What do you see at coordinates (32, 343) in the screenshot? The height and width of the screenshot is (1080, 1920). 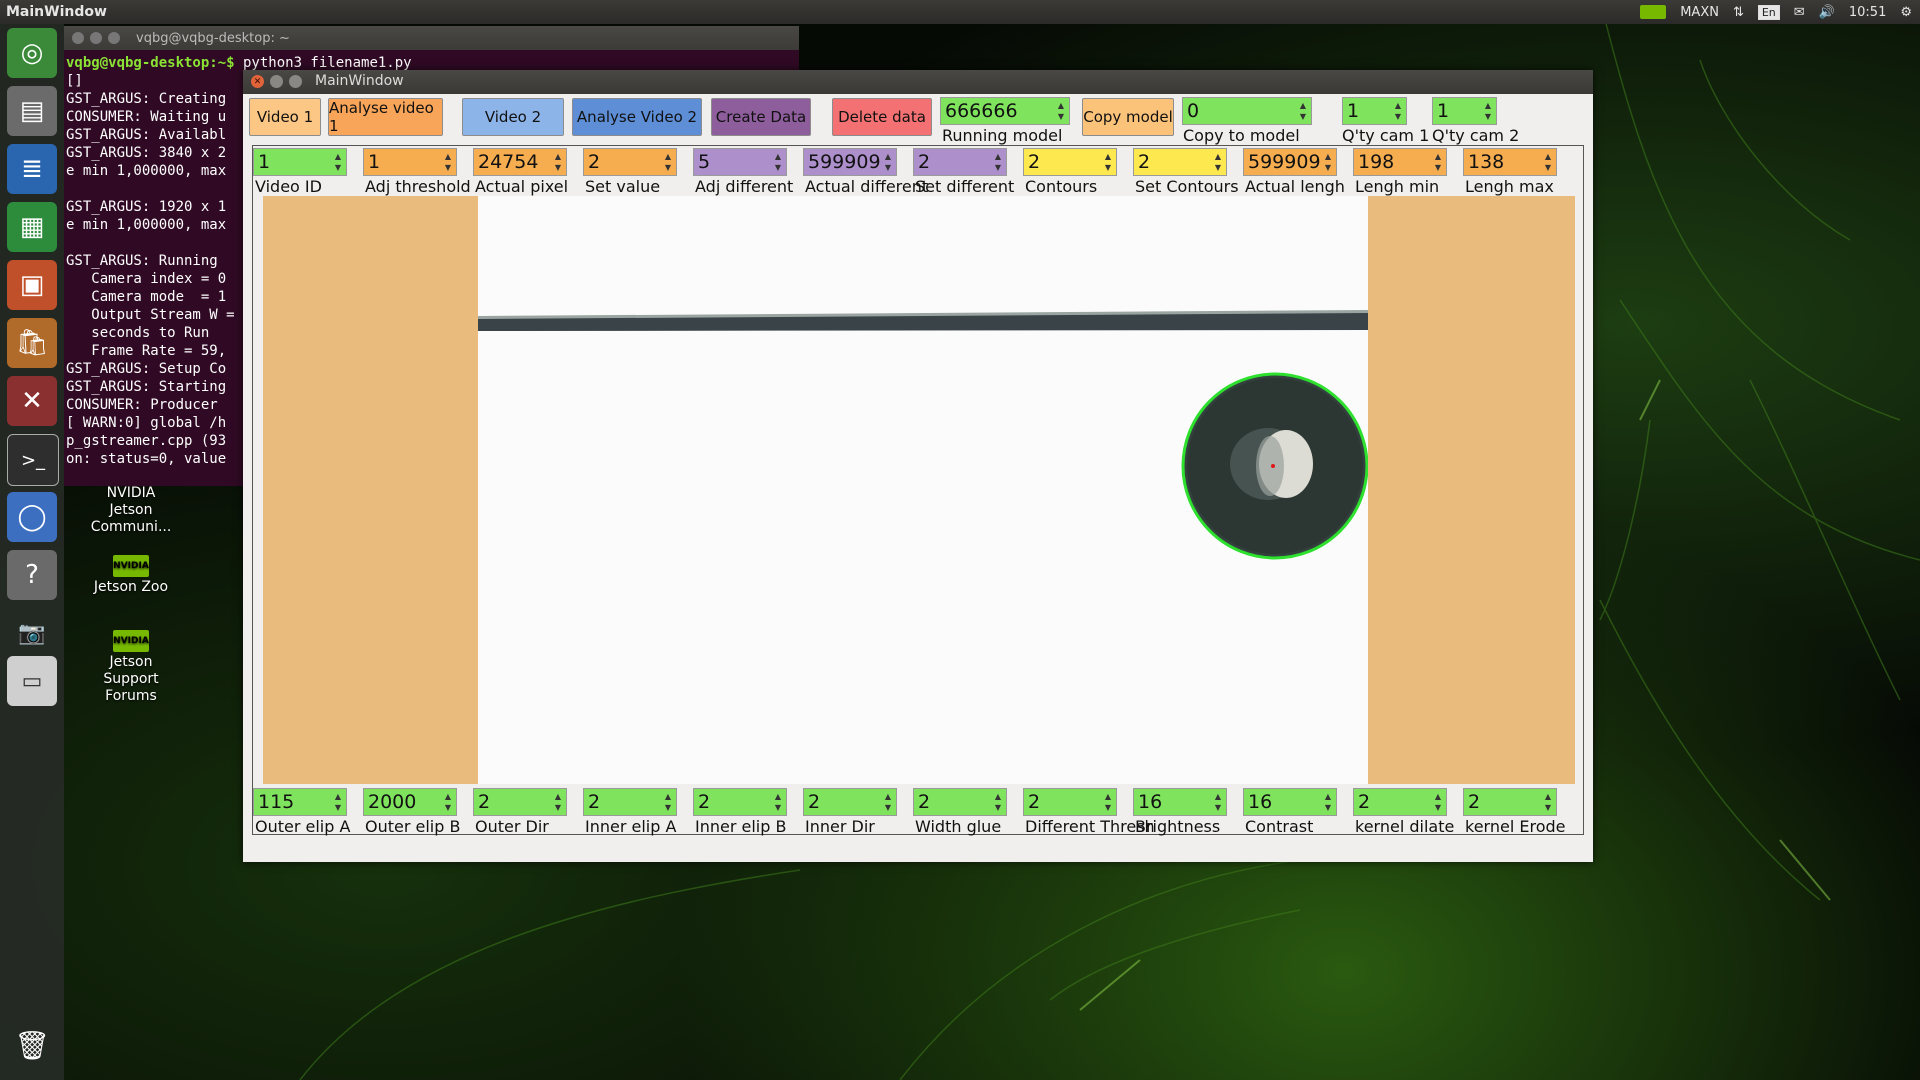 I see `software-center-icon: 🛍` at bounding box center [32, 343].